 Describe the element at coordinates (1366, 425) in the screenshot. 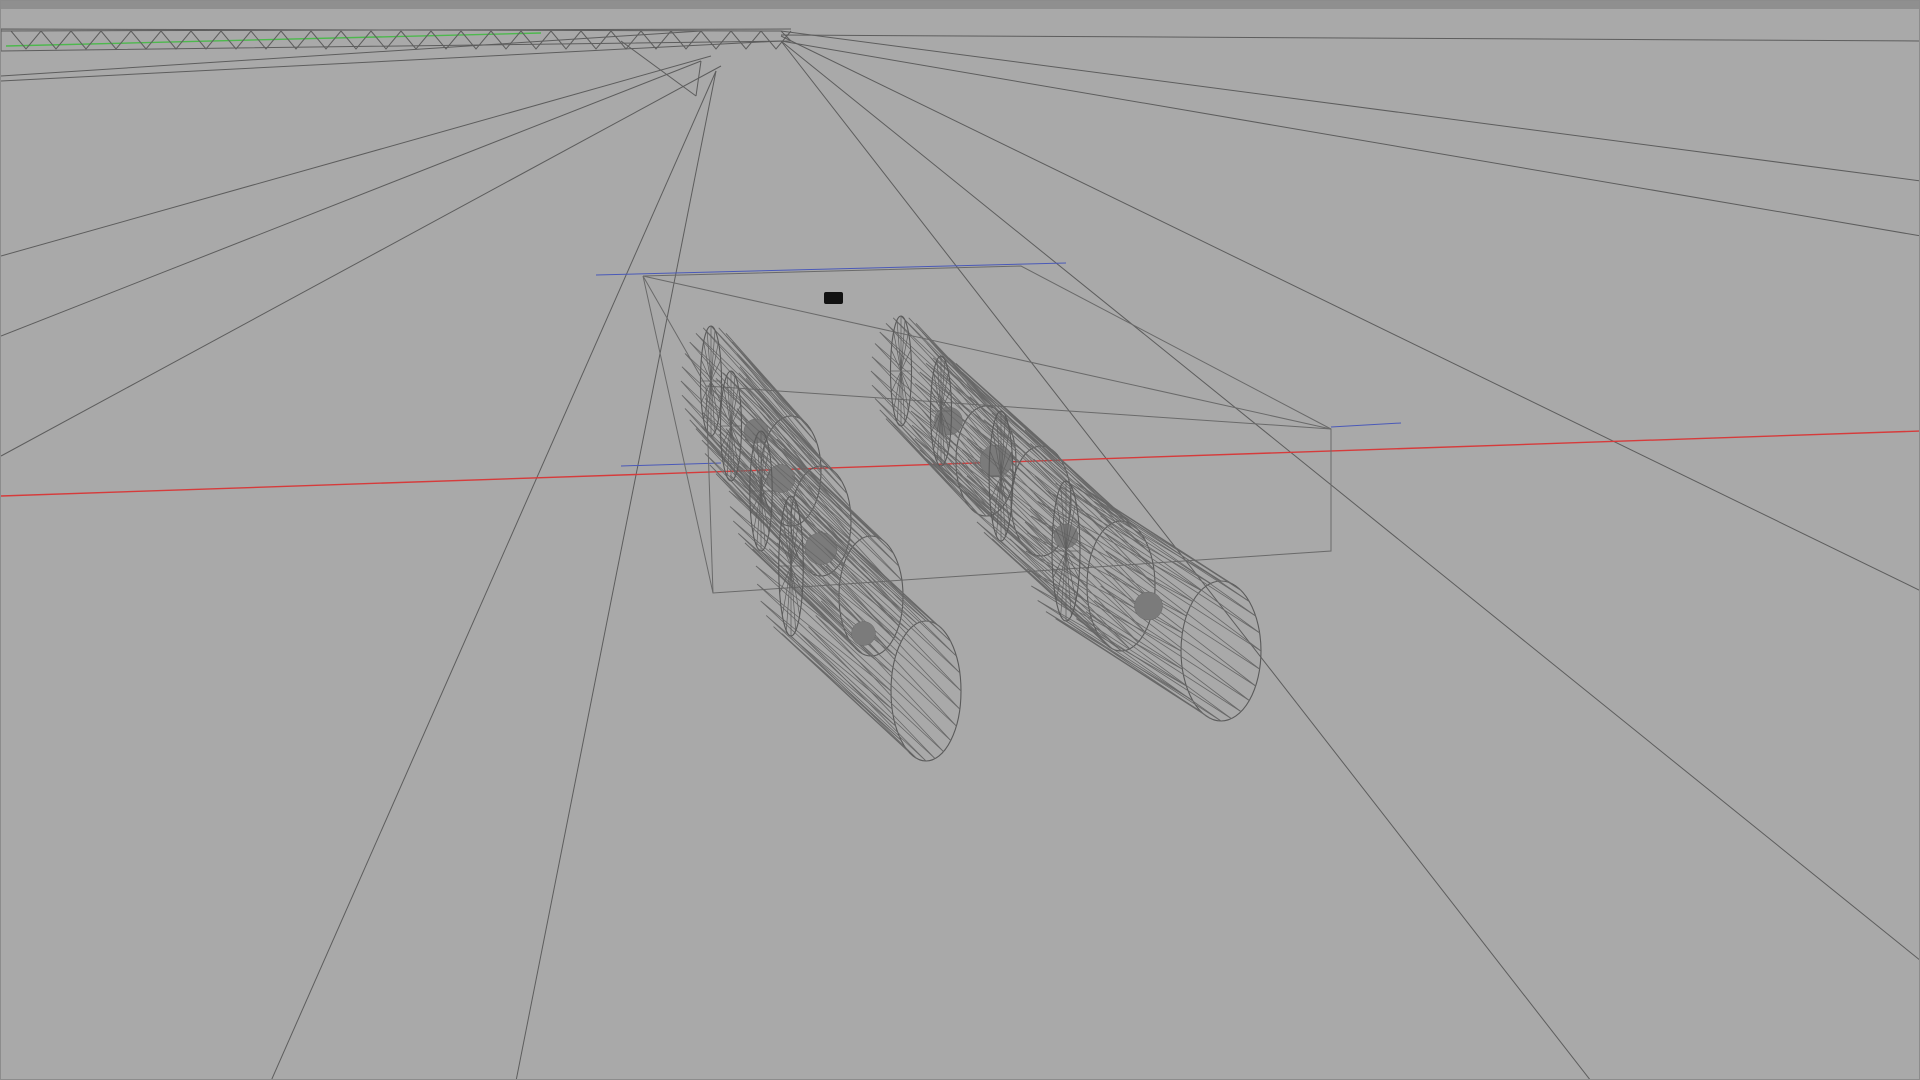

I see `z-axis-line-right` at that location.